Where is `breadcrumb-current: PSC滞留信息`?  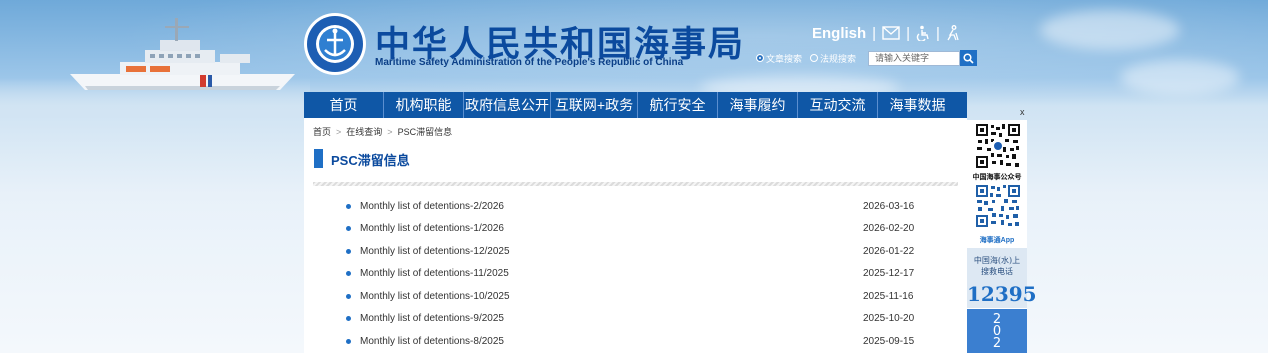 breadcrumb-current: PSC滞留信息 is located at coordinates (425, 132).